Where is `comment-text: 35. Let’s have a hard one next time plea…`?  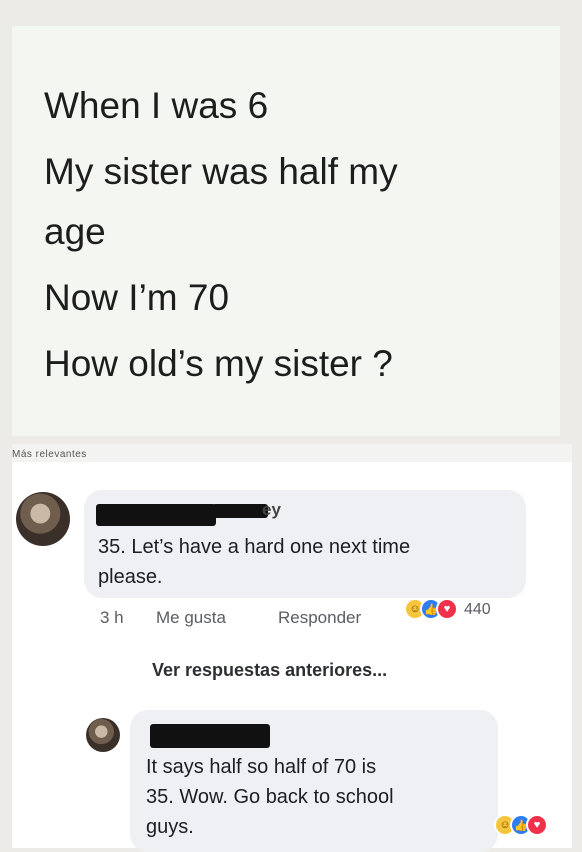
comment-text: 35. Let’s have a hard one next time plea… is located at coordinates (254, 562).